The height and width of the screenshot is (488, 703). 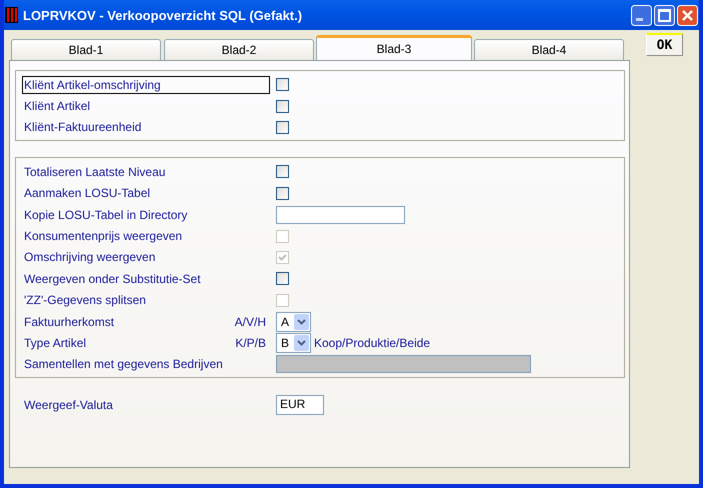 I want to click on field-label: 'ZZ'-Gegevens splitsen, so click(x=85, y=301).